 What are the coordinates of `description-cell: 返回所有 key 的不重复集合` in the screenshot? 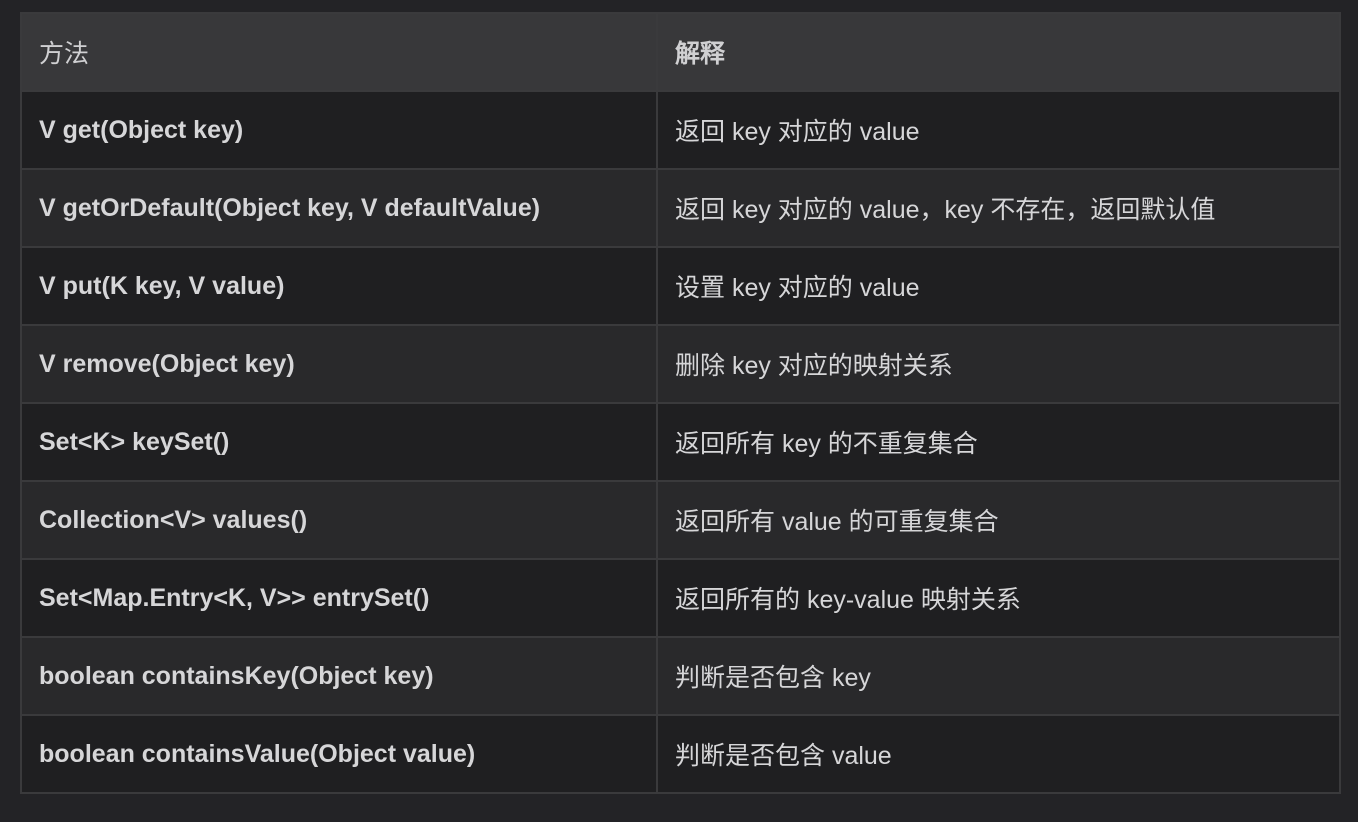 It's located at (998, 442).